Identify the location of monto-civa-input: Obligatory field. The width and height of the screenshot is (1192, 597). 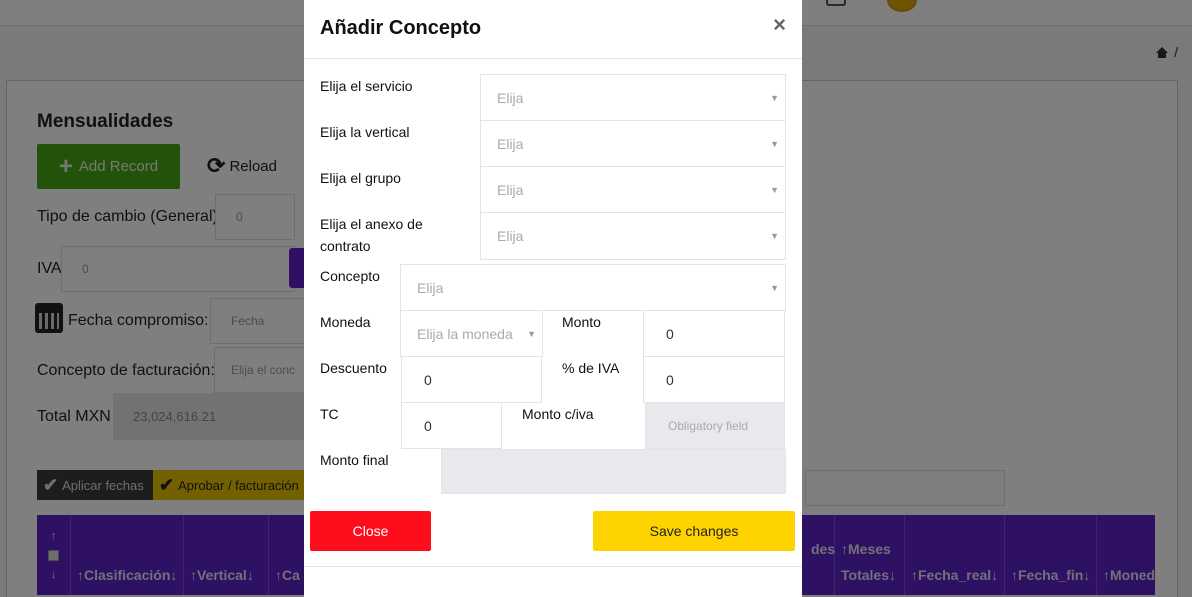
(715, 425).